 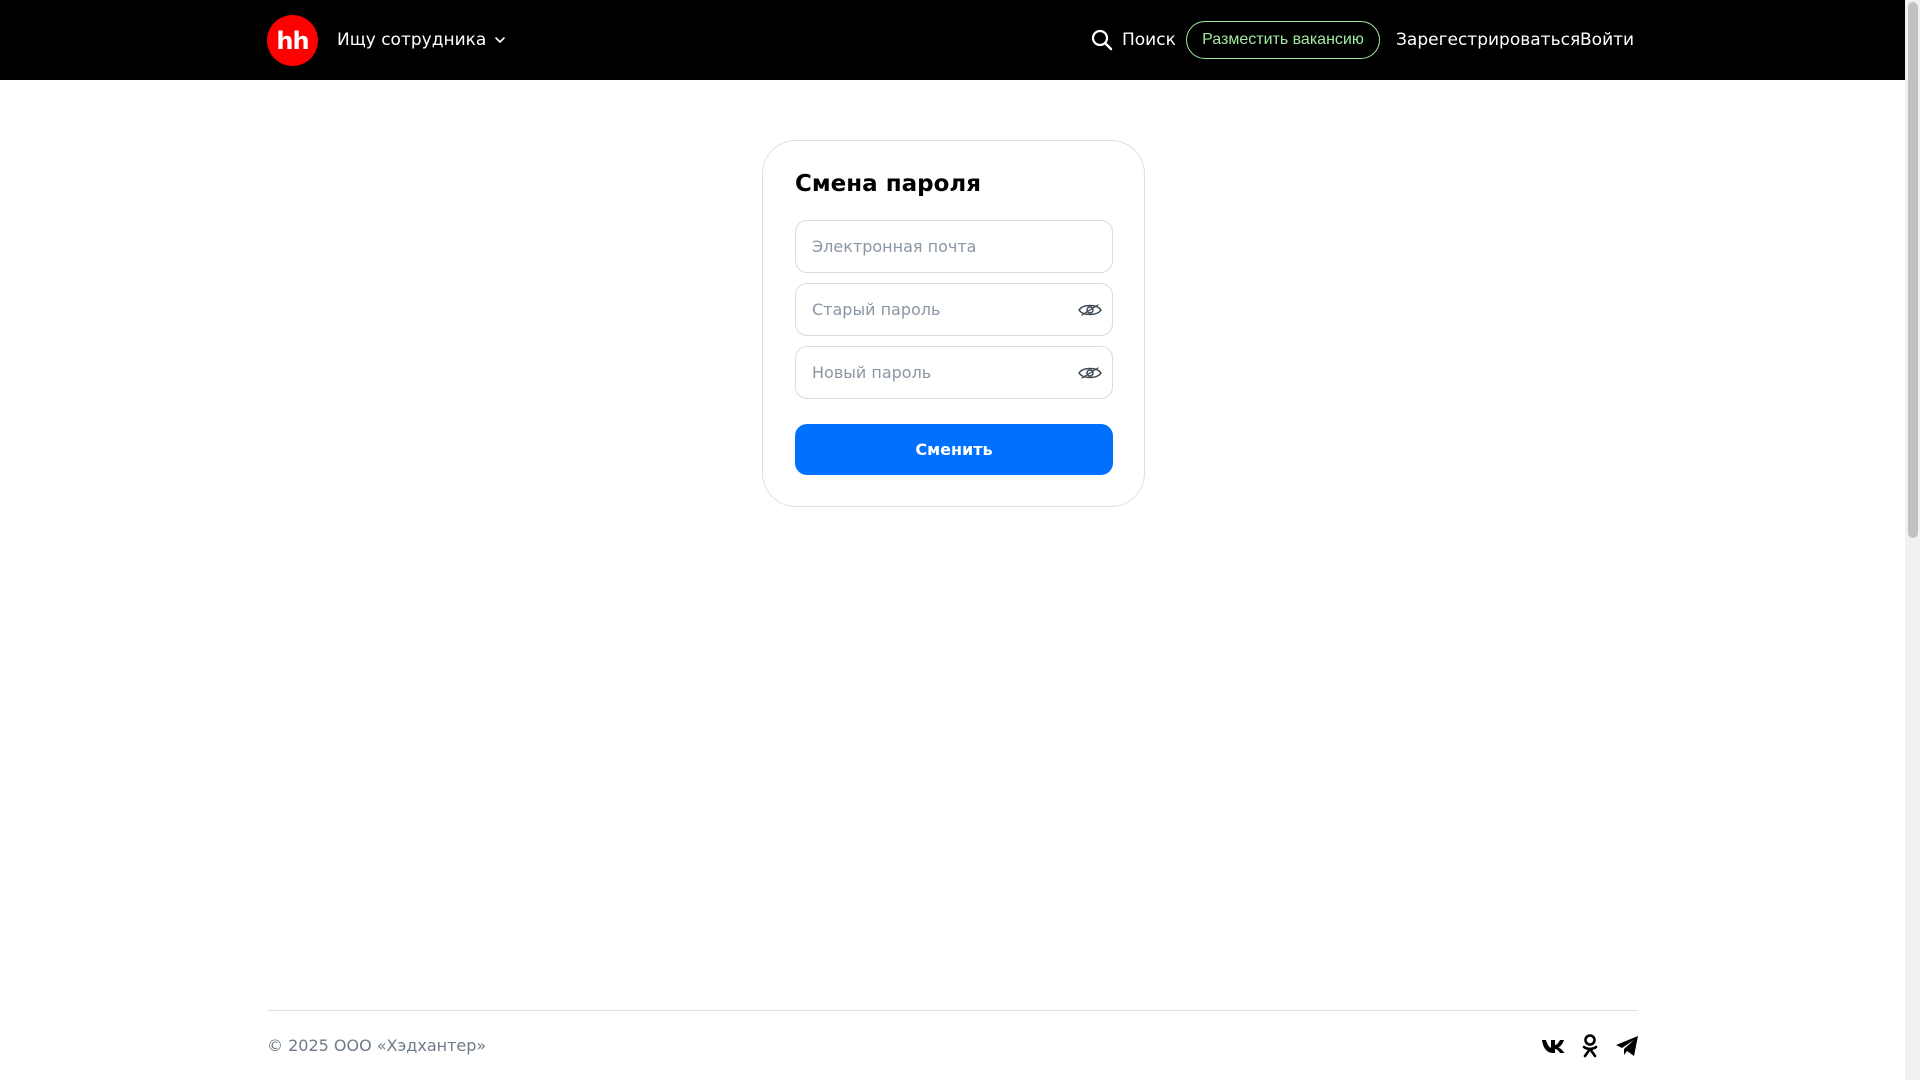 I want to click on footer-divider, so click(x=952, y=1010).